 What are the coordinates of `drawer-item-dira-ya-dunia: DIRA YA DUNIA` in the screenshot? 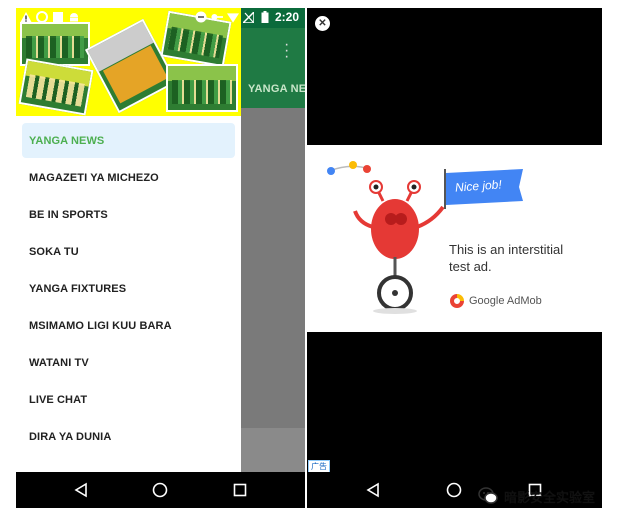 It's located at (128, 436).